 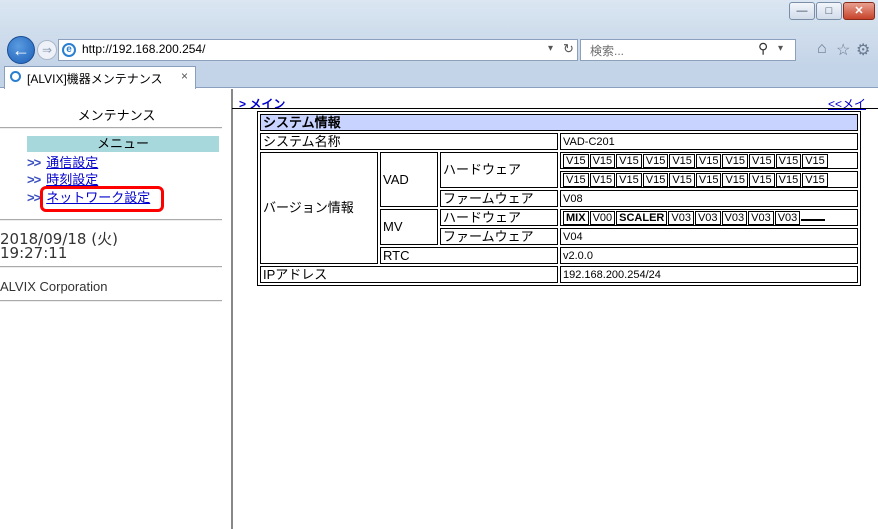 What do you see at coordinates (802, 11) in the screenshot?
I see `minimize-button: —` at bounding box center [802, 11].